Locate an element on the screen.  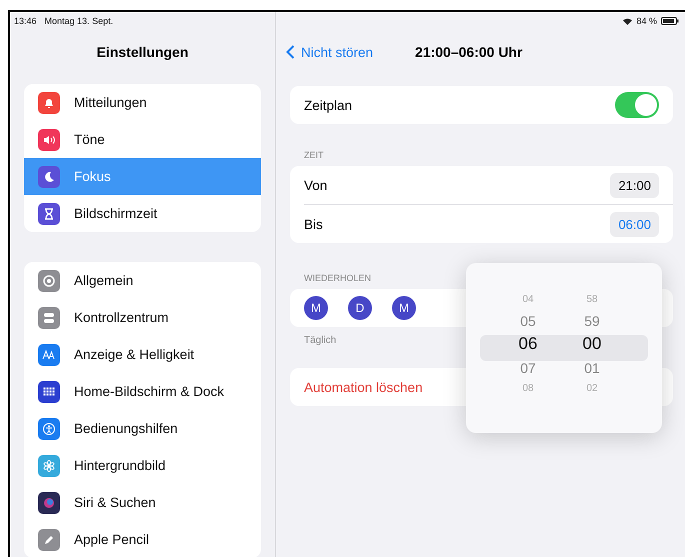
sidebar-label: Apple Pencil is located at coordinates (112, 539).